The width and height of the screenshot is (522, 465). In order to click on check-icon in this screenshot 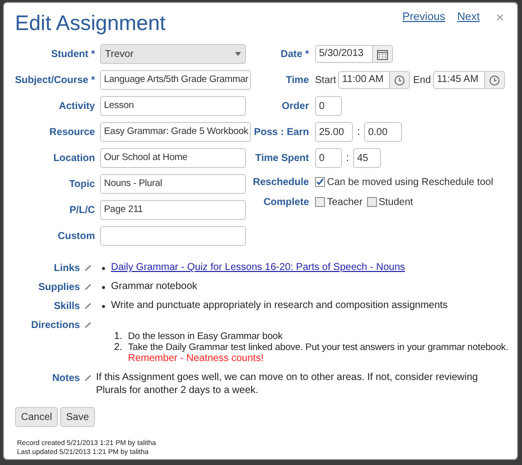, I will do `click(320, 182)`.